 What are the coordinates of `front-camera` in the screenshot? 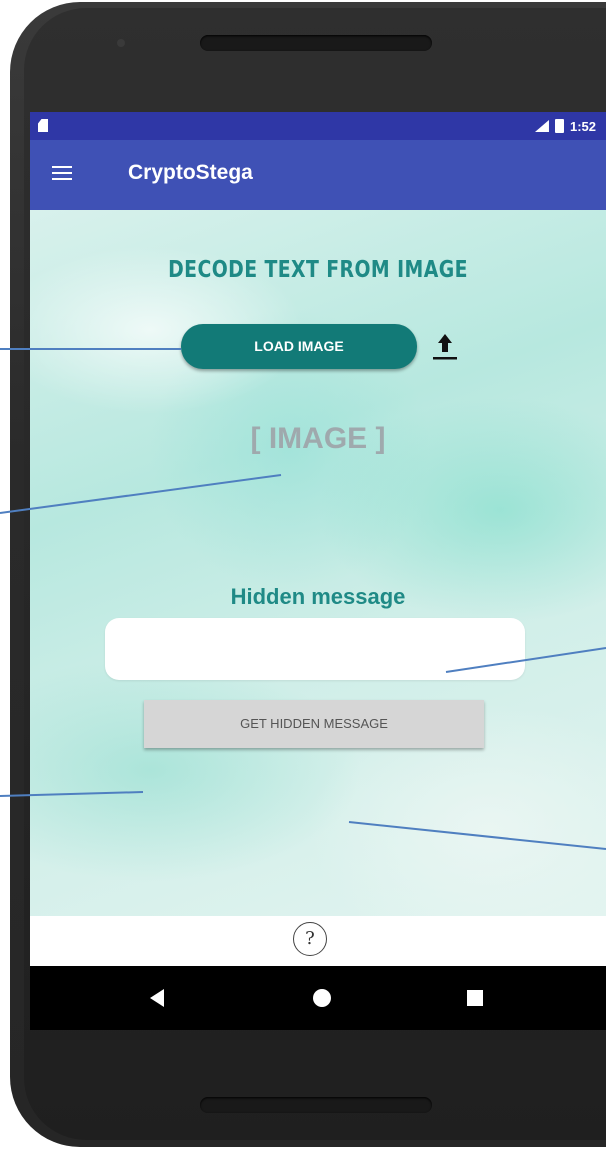 It's located at (121, 43).